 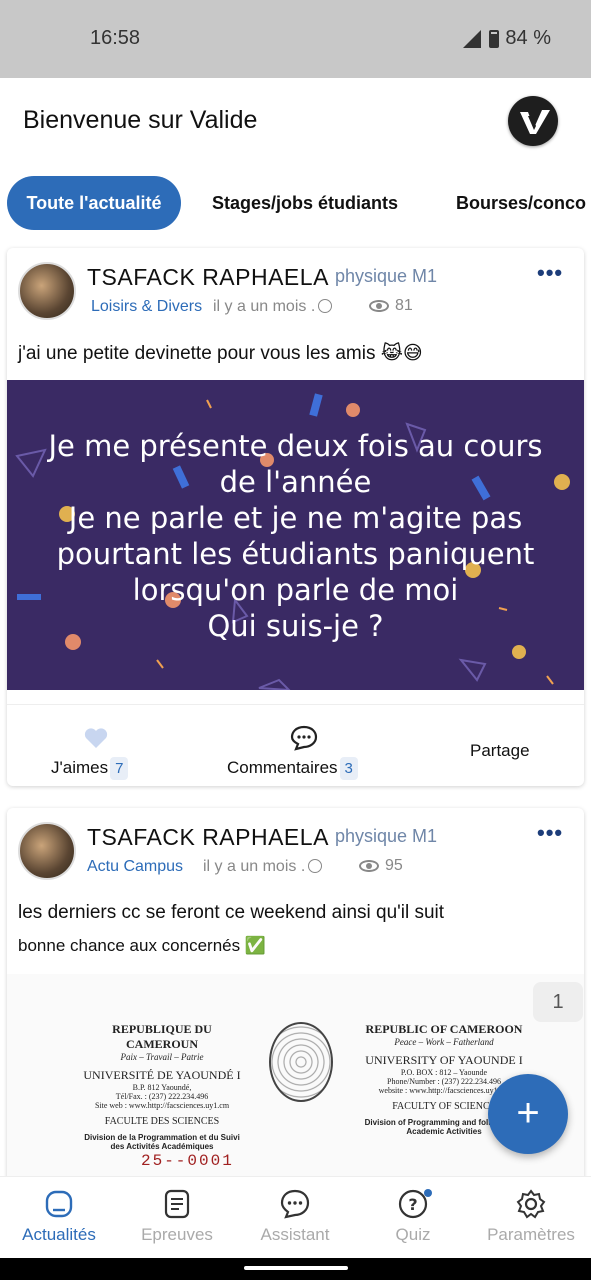 What do you see at coordinates (140, 120) in the screenshot?
I see `page-title: Bienvenue sur Valide` at bounding box center [140, 120].